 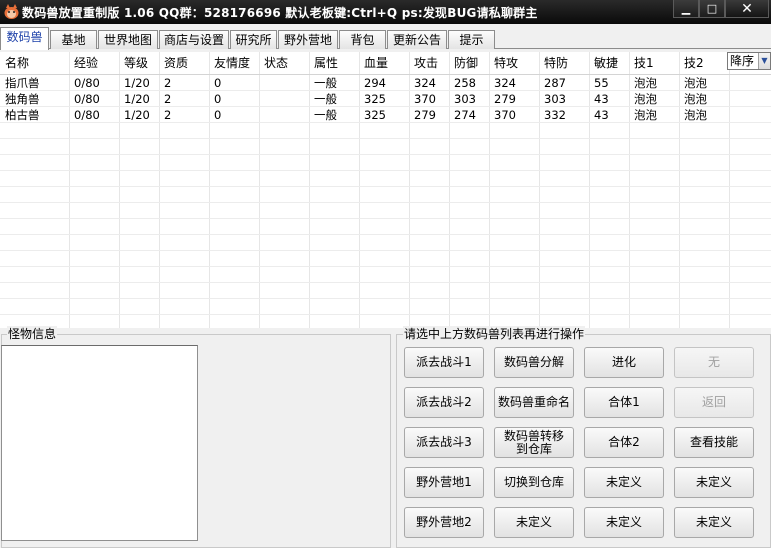 I want to click on column-header-attack: 攻击, so click(x=426, y=63).